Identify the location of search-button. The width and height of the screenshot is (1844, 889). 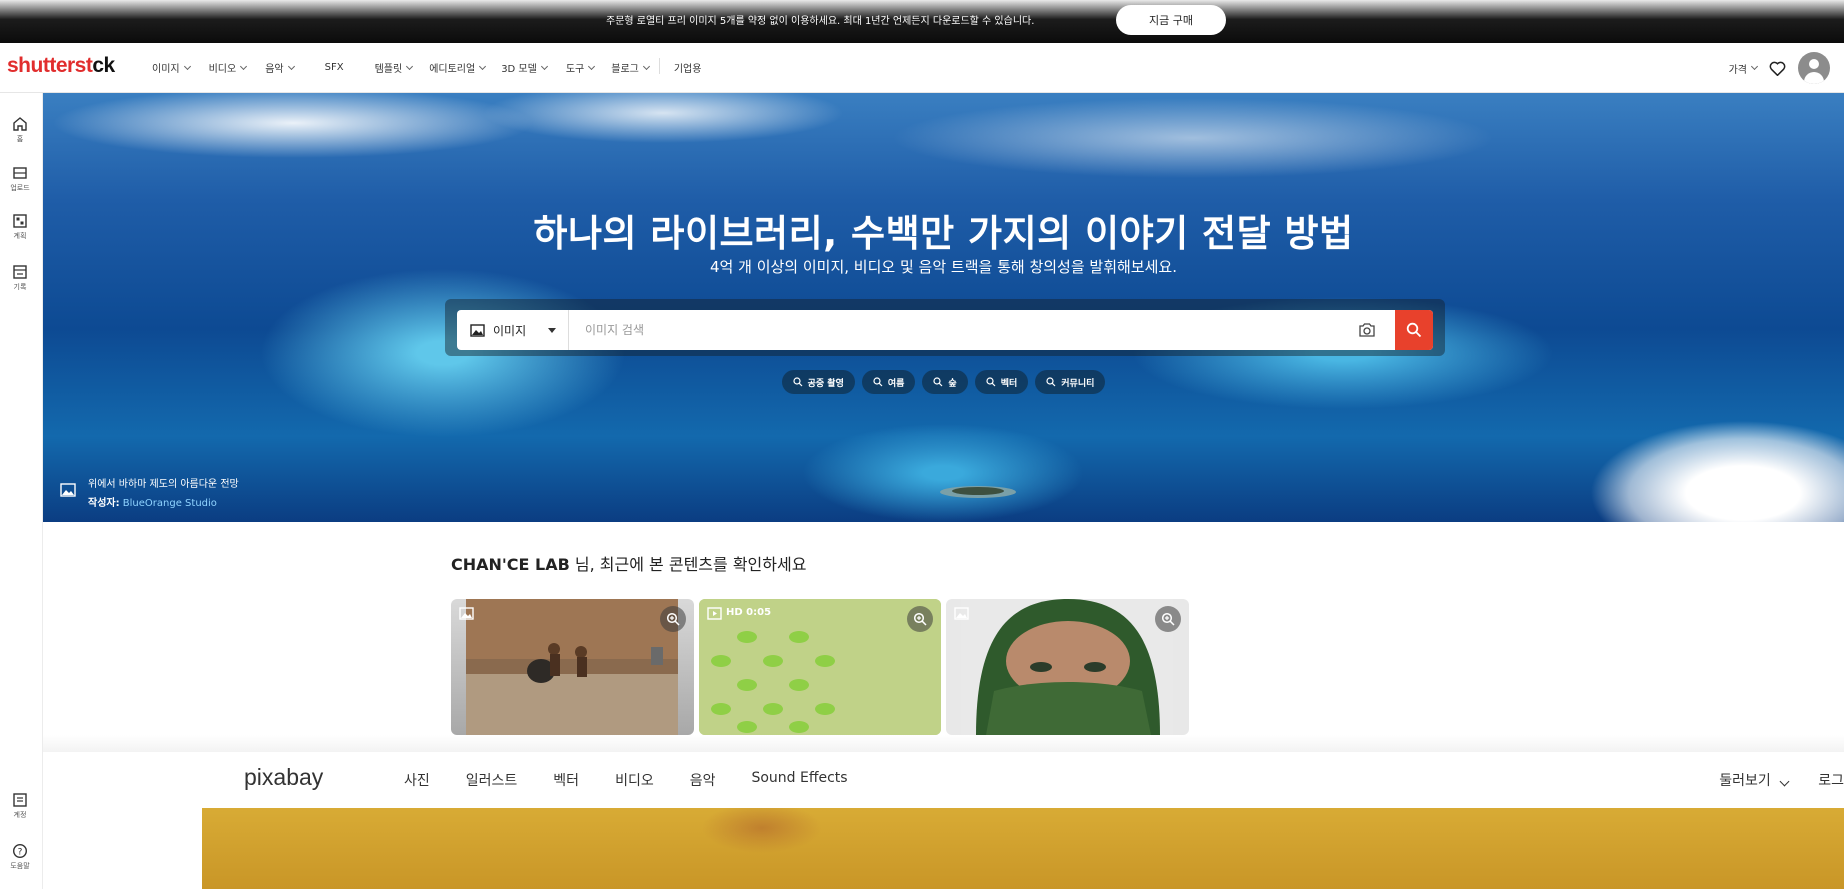
(1414, 330).